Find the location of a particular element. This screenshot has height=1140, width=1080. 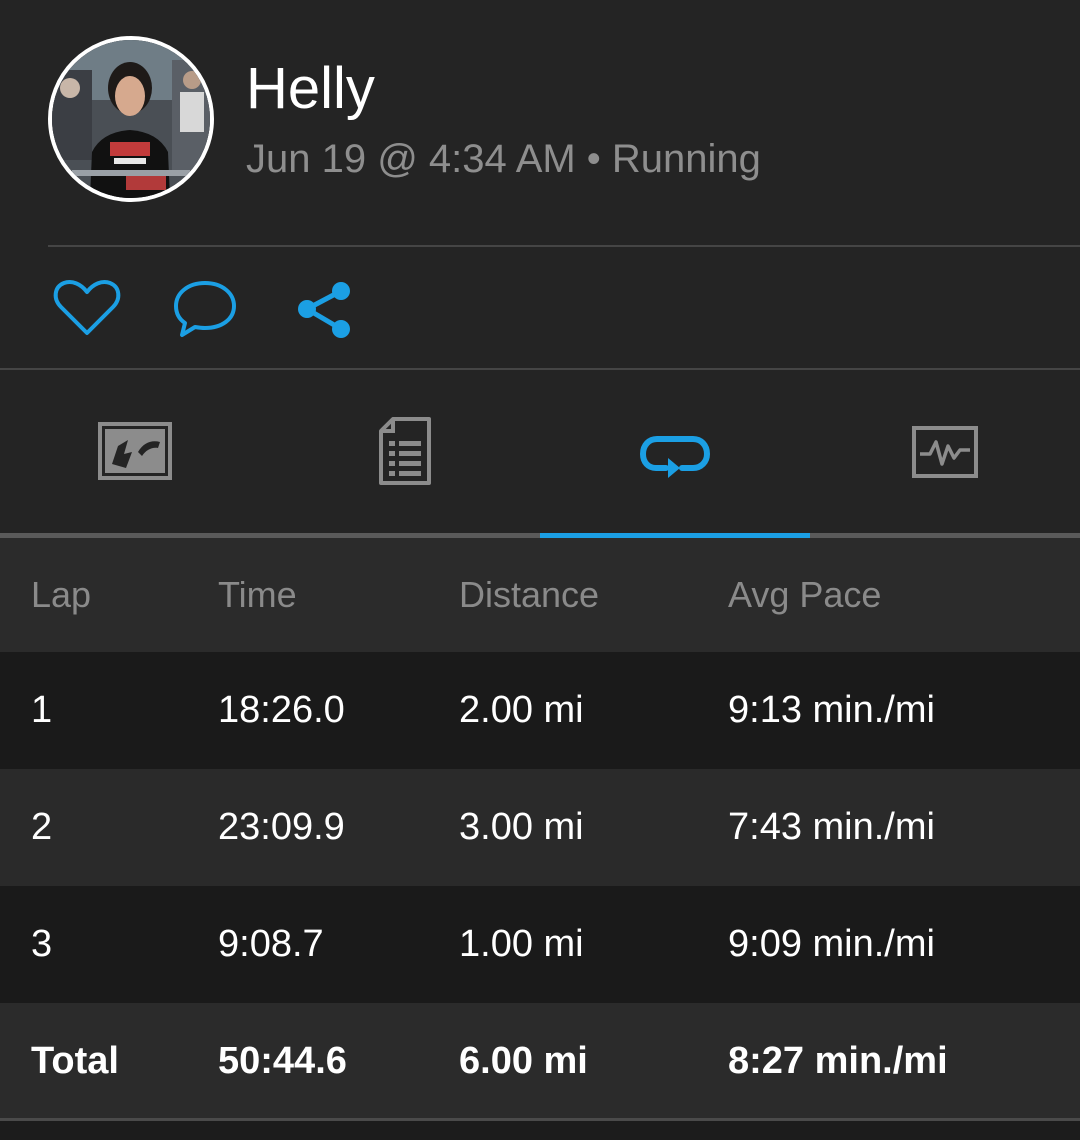

document-list-icon is located at coordinates (405, 451).